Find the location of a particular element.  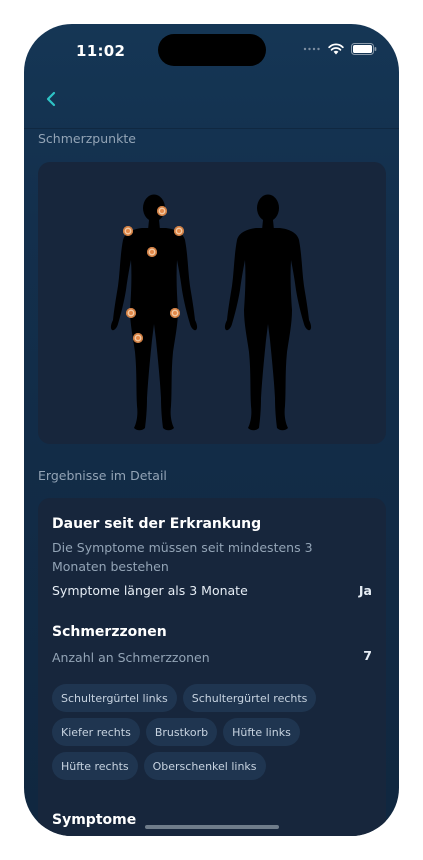

status-bar: 11:02 is located at coordinates (211, 49).